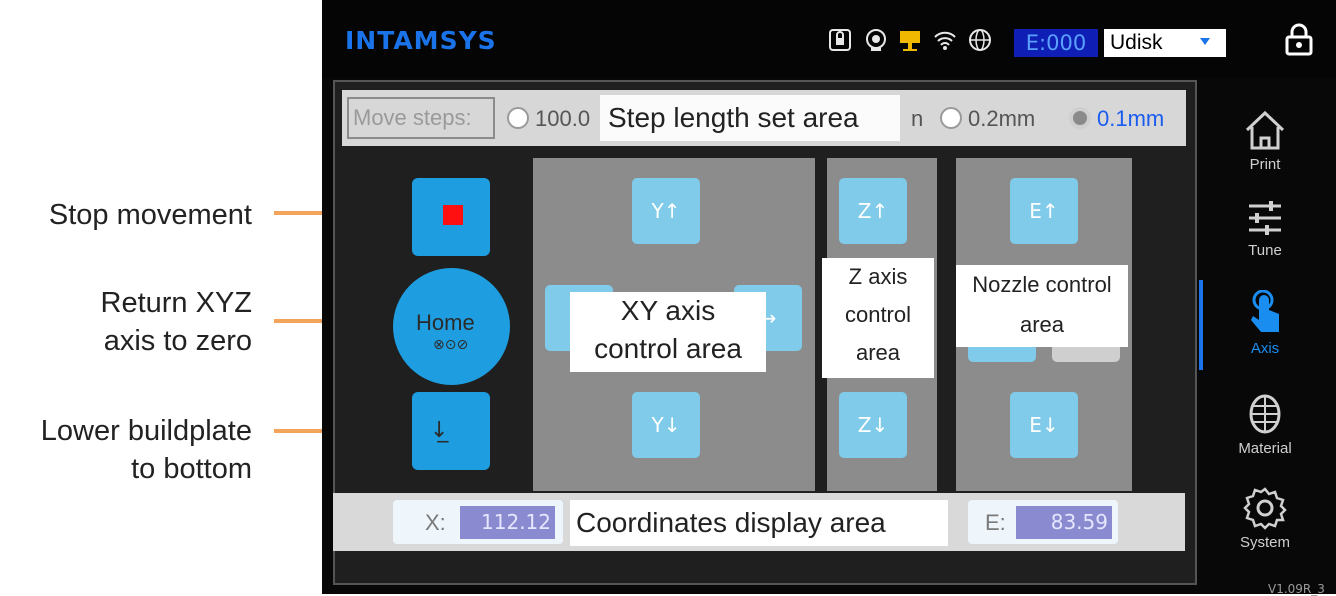 This screenshot has width=1336, height=596. What do you see at coordinates (126, 450) in the screenshot?
I see `callout-lower: Lower buildplate to bottom` at bounding box center [126, 450].